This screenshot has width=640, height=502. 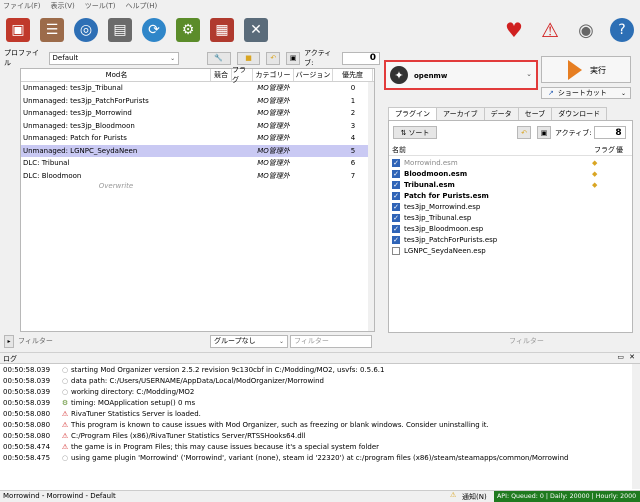 I want to click on executables-icon: ⚙, so click(x=188, y=30).